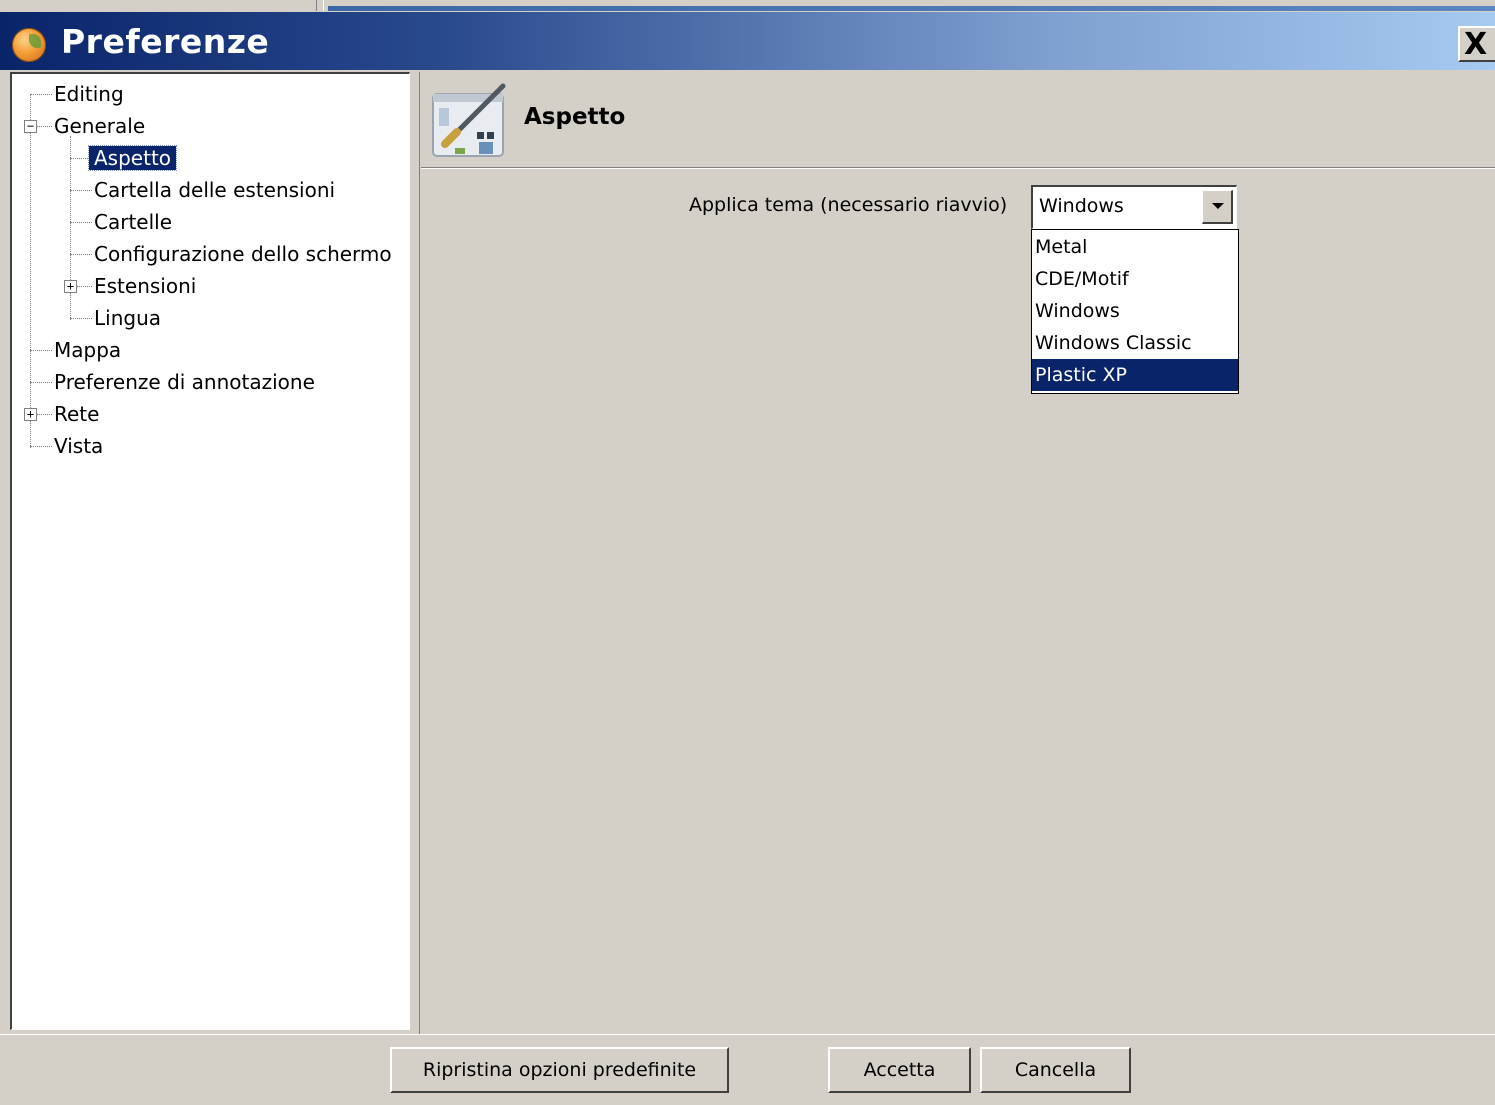  I want to click on accept-button: Accetta, so click(899, 1070).